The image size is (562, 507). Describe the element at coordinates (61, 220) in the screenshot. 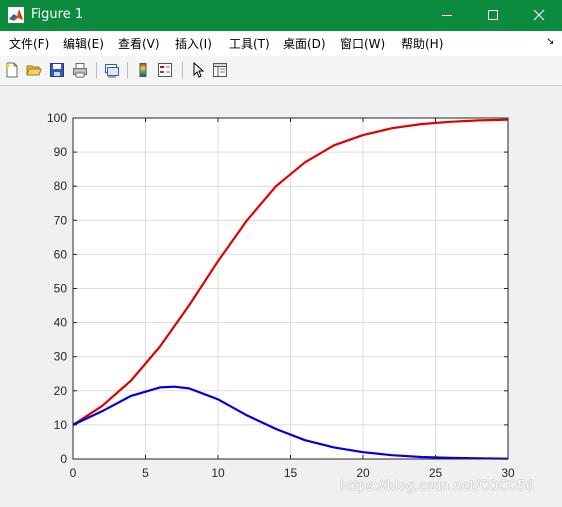

I see `y-tick-label: 70` at that location.